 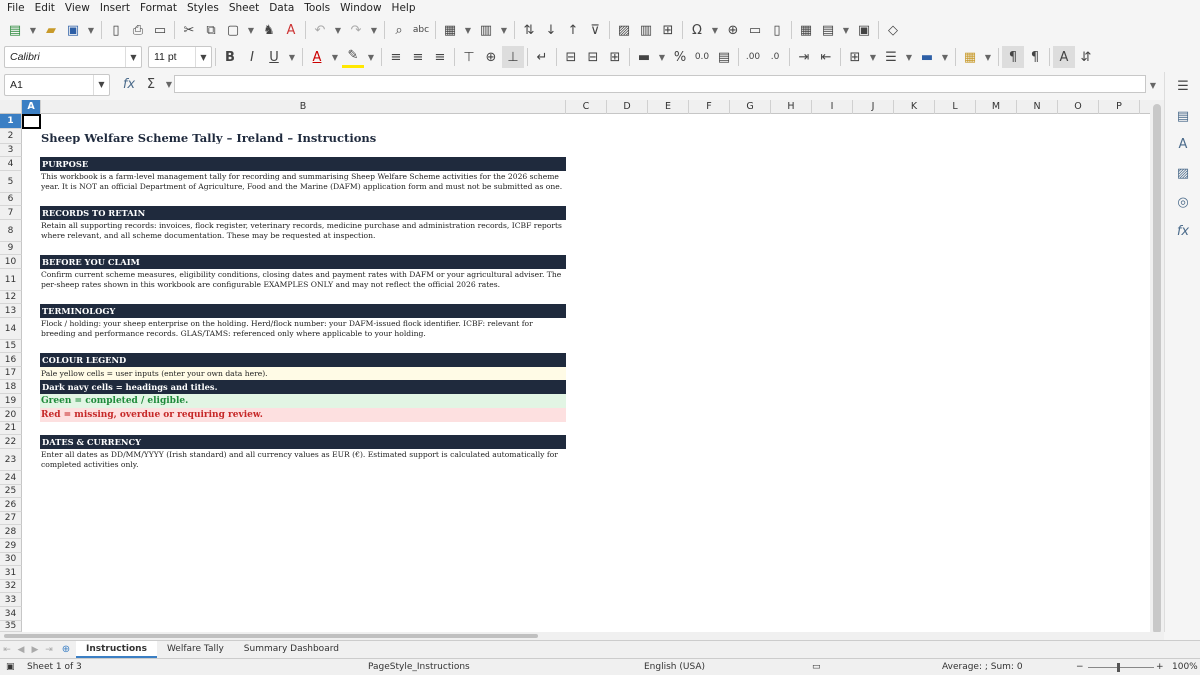 I want to click on language: English (USA), so click(x=674, y=667).